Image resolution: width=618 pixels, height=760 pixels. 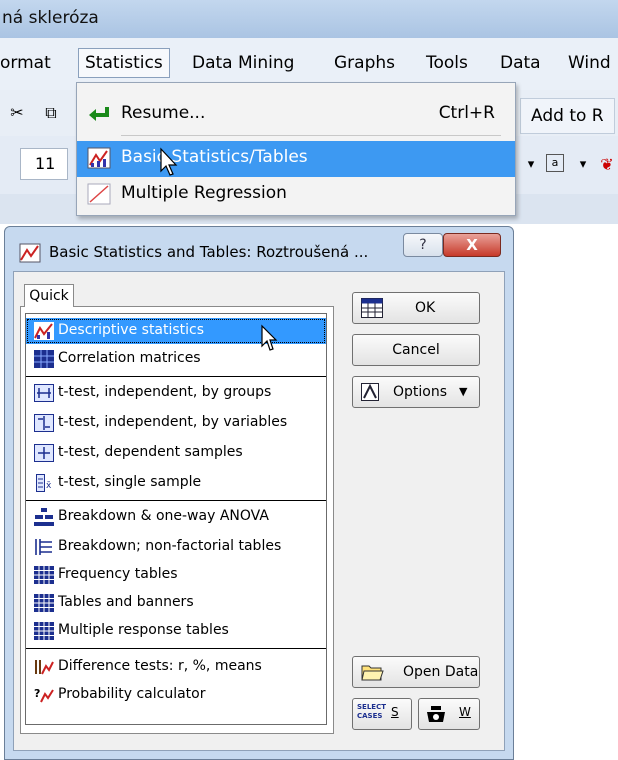 I want to click on ok-label: OK, so click(x=425, y=308).